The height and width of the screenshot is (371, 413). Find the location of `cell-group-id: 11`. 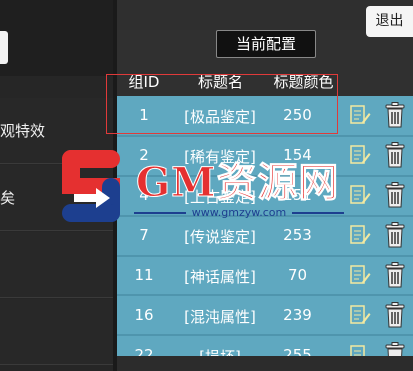

cell-group-id: 11 is located at coordinates (144, 275).